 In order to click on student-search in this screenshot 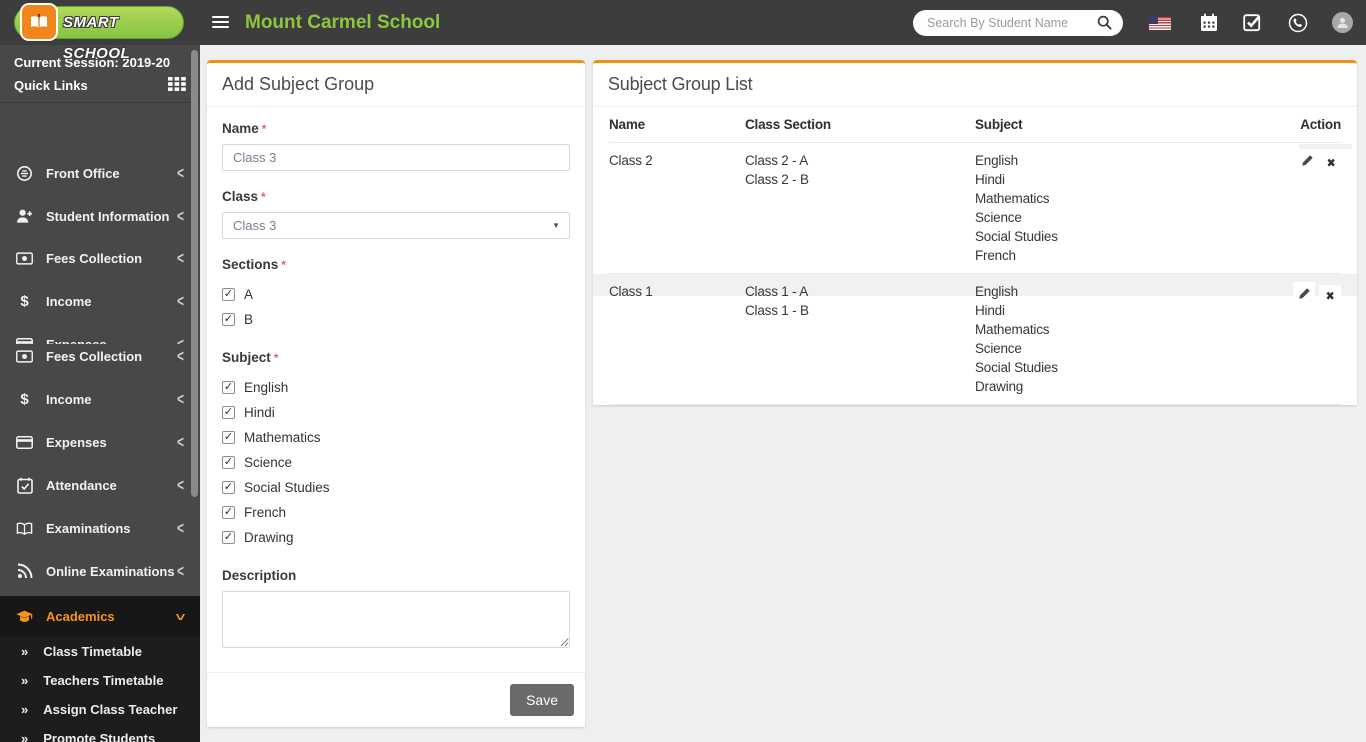, I will do `click(1018, 23)`.